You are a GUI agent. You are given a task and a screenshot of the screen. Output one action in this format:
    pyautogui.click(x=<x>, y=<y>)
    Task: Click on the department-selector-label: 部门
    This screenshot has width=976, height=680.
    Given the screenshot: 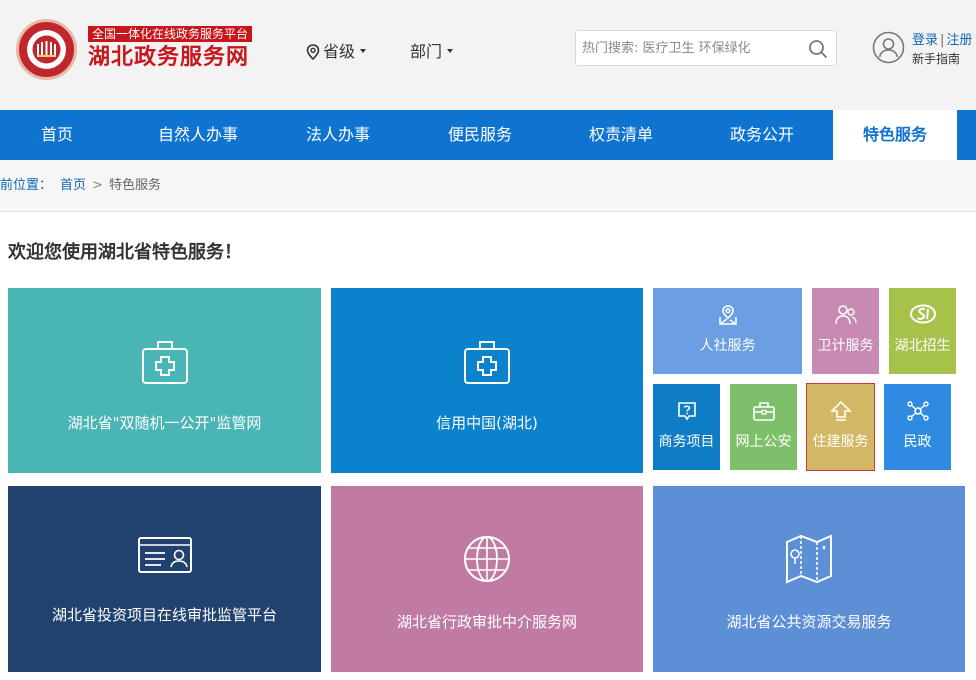 What is the action you would take?
    pyautogui.click(x=426, y=51)
    